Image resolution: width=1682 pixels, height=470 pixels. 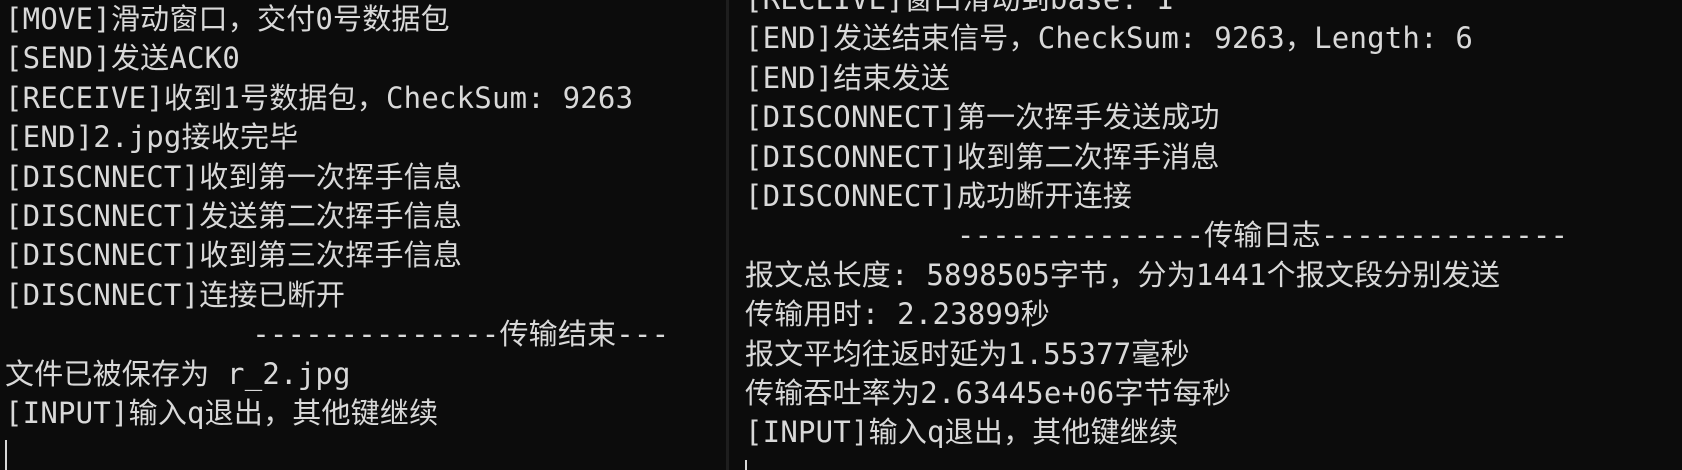 I want to click on terminal-line: [MOVE]滑动窗口，交付0号数据包, so click(x=227, y=19).